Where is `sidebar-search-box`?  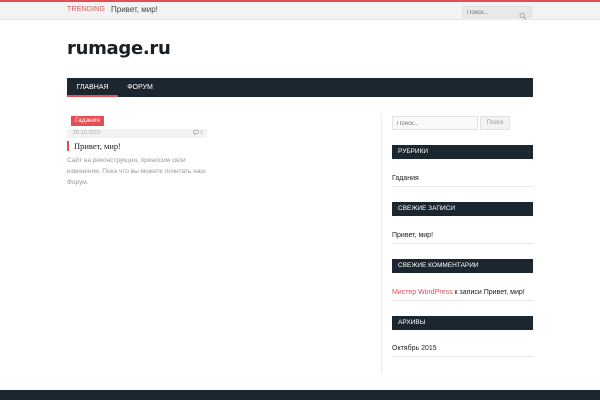
sidebar-search-box is located at coordinates (435, 123).